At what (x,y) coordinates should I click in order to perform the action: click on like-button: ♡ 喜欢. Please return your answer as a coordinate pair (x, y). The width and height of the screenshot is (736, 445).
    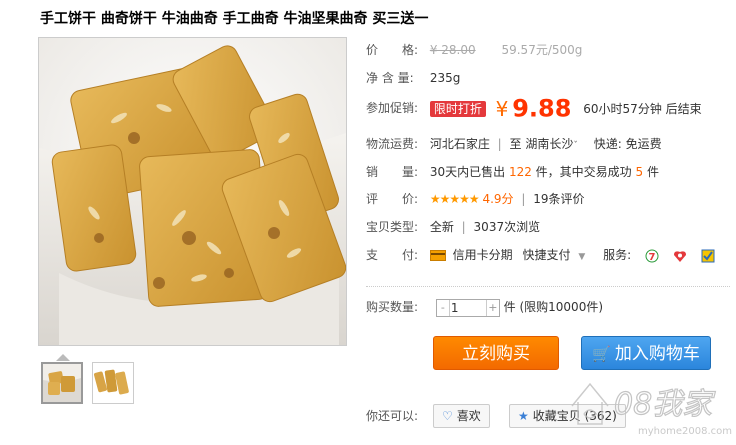
    Looking at the image, I should click on (461, 416).